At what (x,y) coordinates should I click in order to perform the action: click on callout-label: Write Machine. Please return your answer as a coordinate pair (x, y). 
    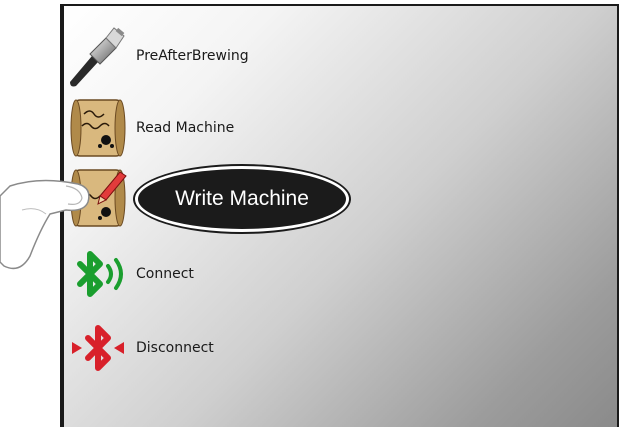
    Looking at the image, I should click on (242, 198).